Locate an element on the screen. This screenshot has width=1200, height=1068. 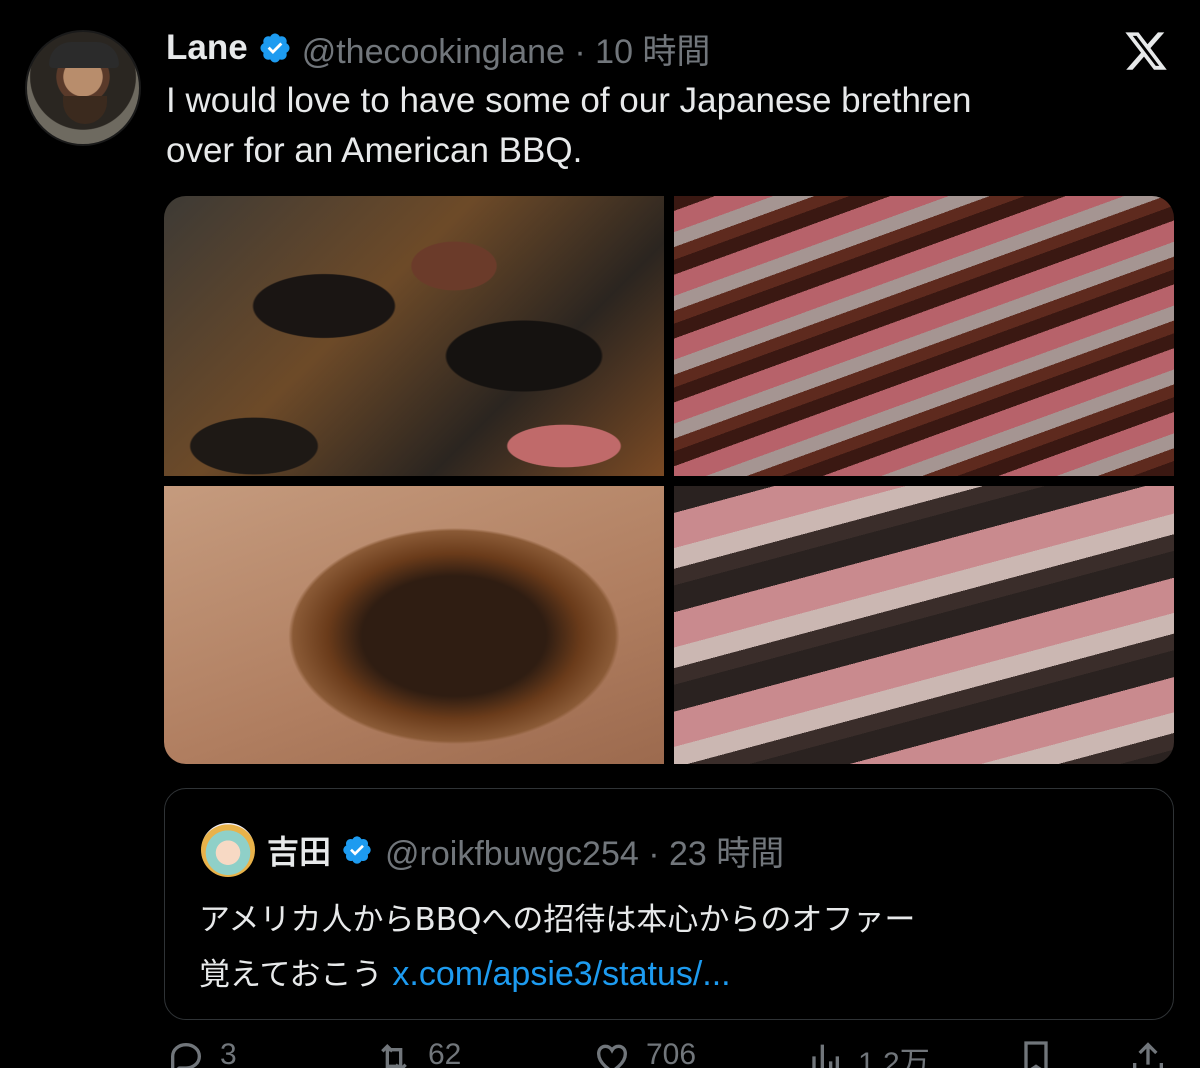
avatar-beard is located at coordinates (85, 110).